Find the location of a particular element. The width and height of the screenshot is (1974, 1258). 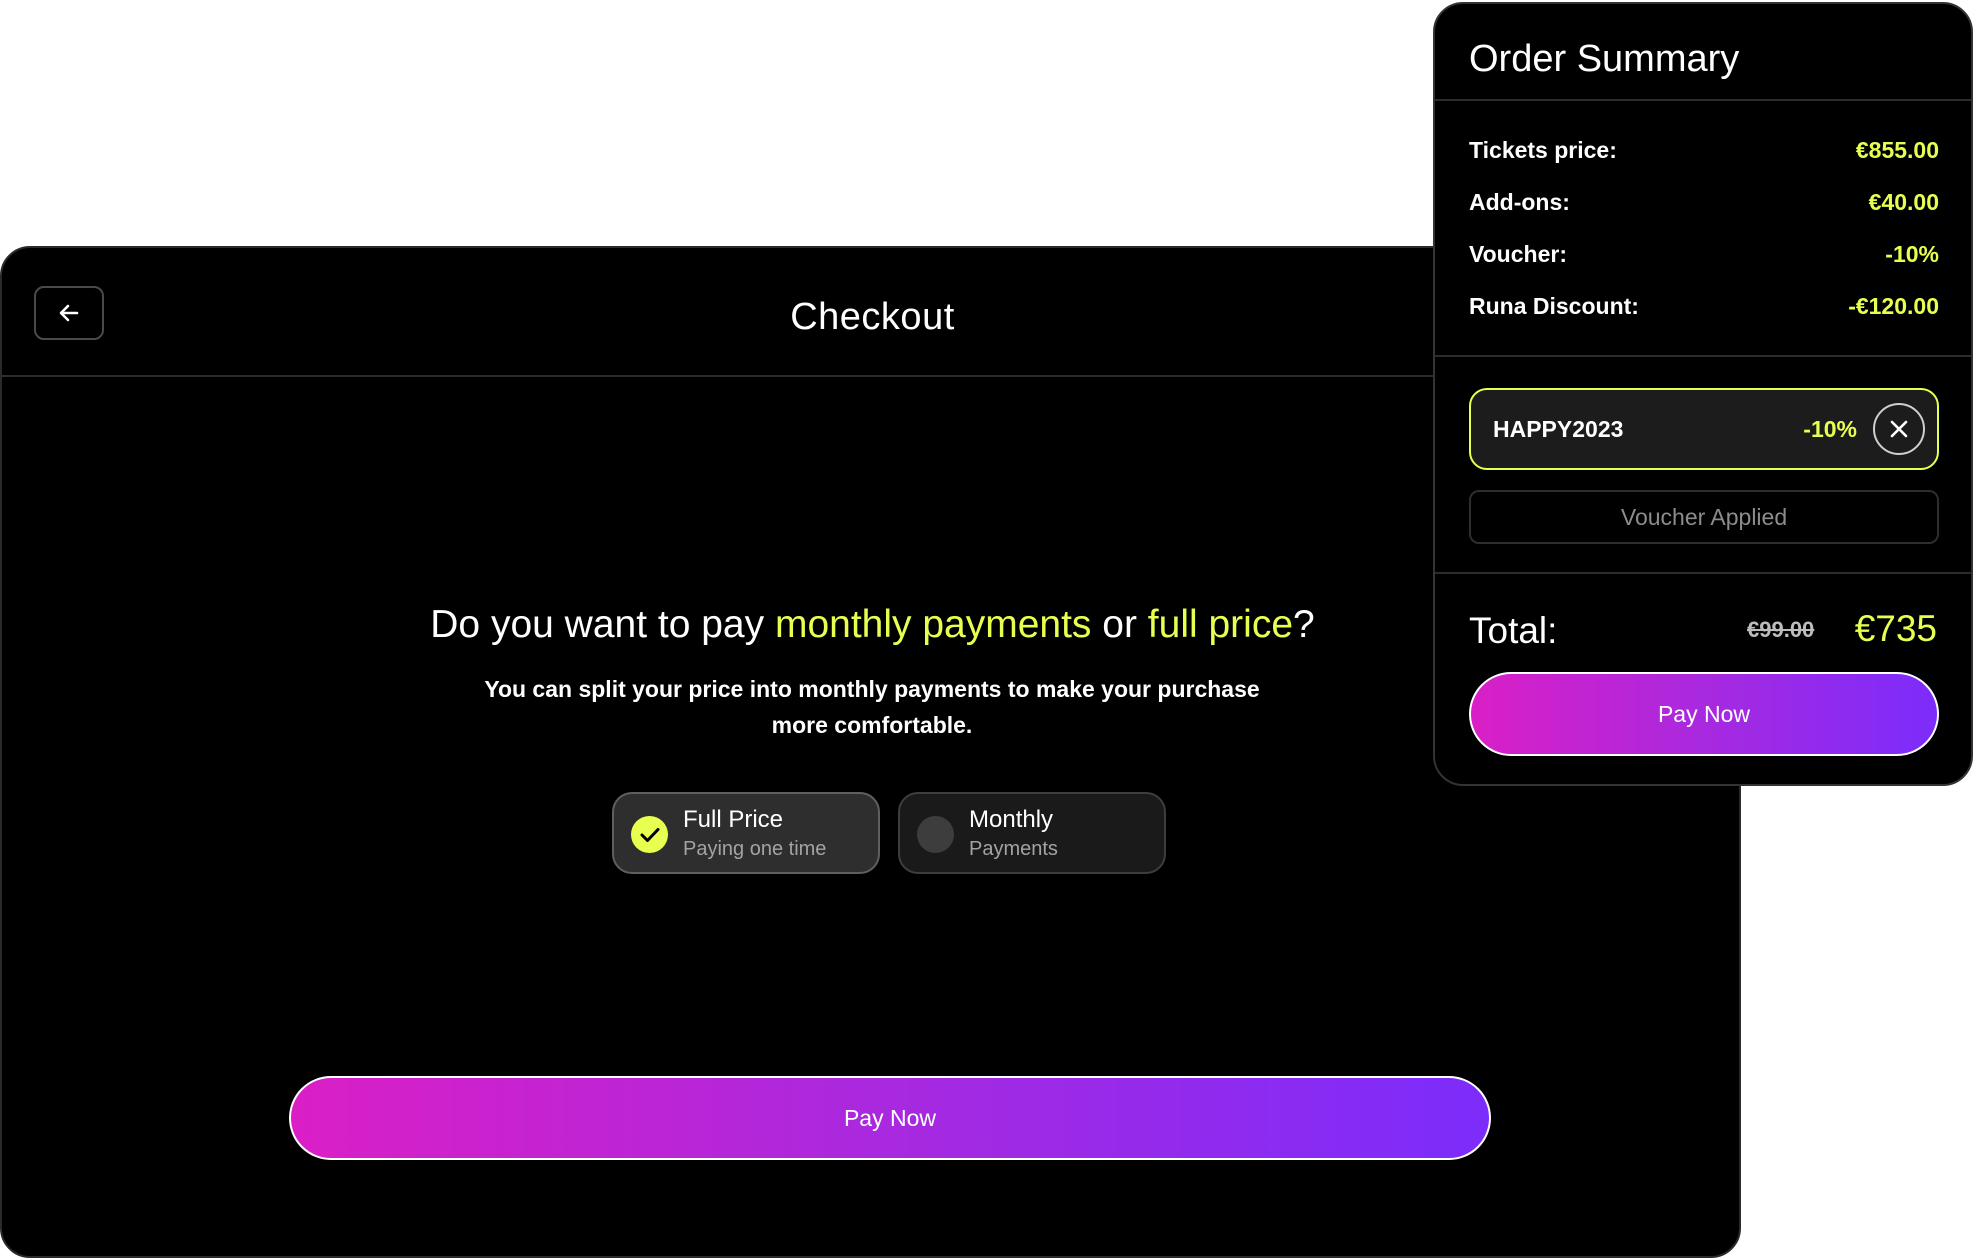

option-unselected-indicator is located at coordinates (935, 834).